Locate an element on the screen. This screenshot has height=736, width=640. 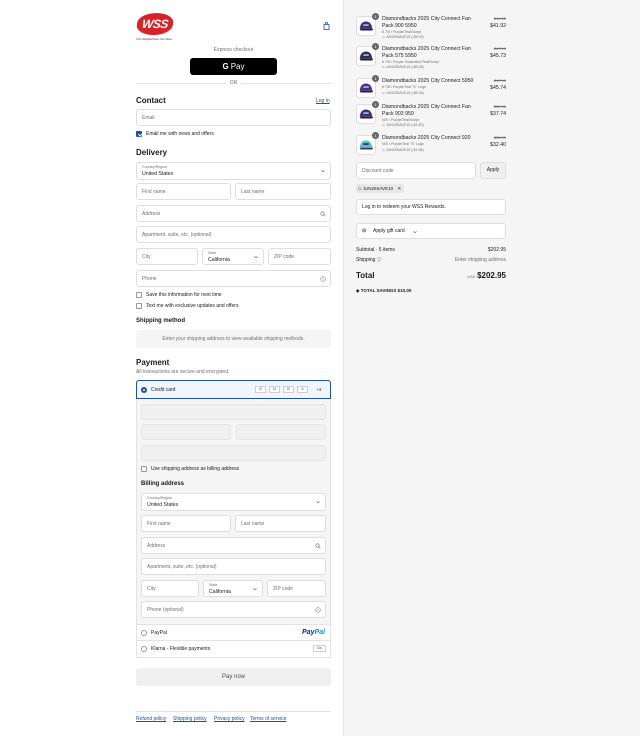
subtotal-row: Subtotal · 5 items $202.95 is located at coordinates (431, 250).